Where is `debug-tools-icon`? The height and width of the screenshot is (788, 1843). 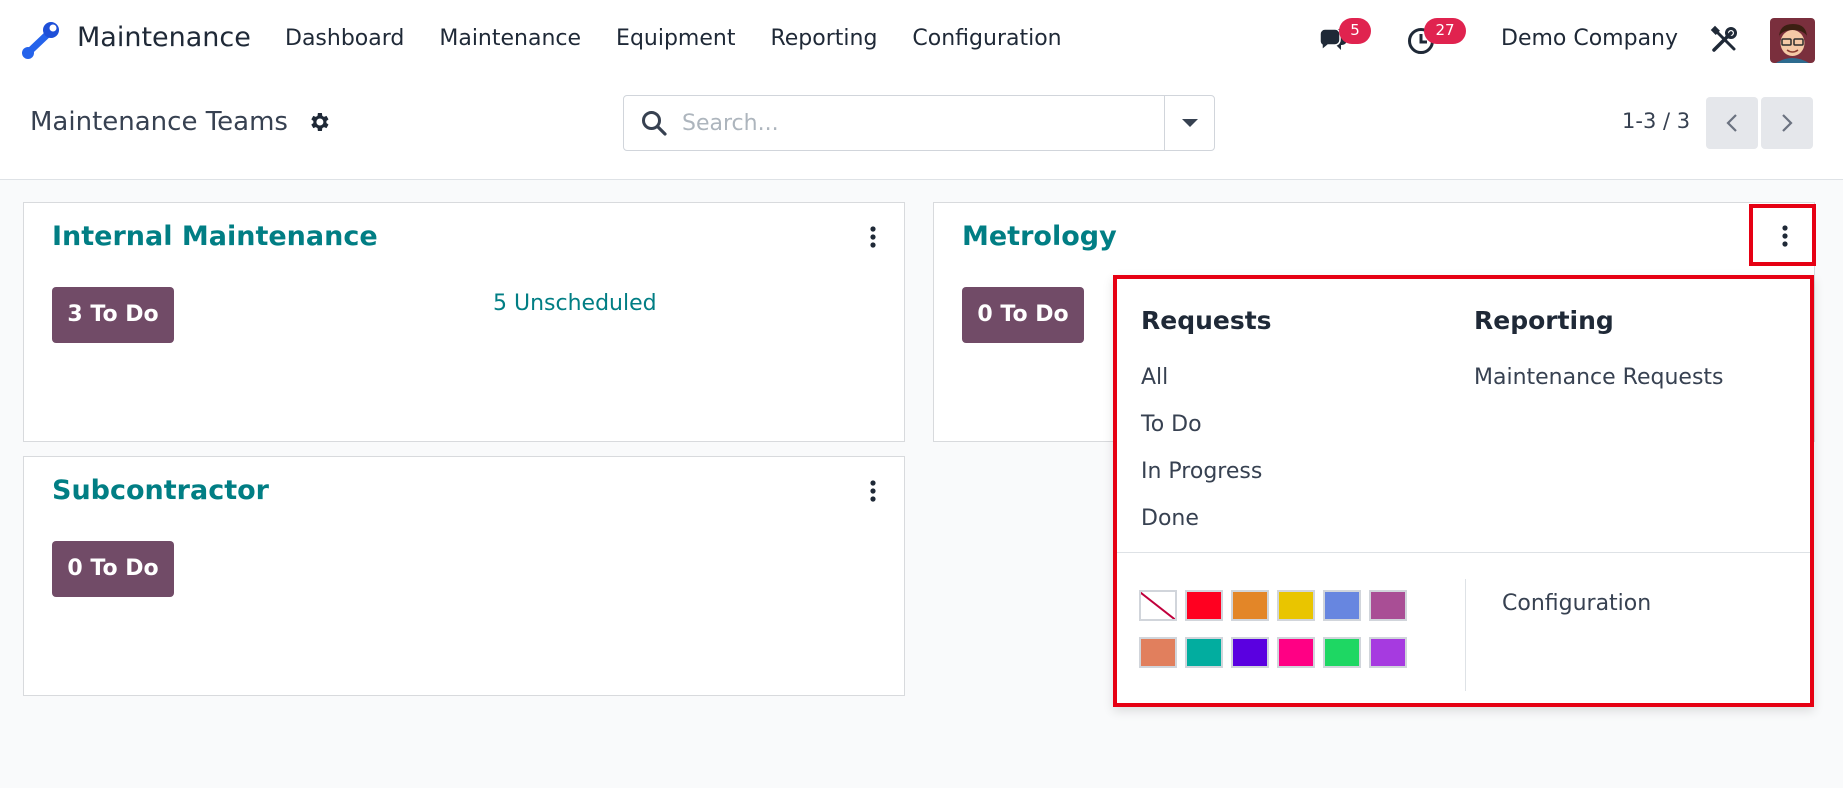
debug-tools-icon is located at coordinates (1724, 40).